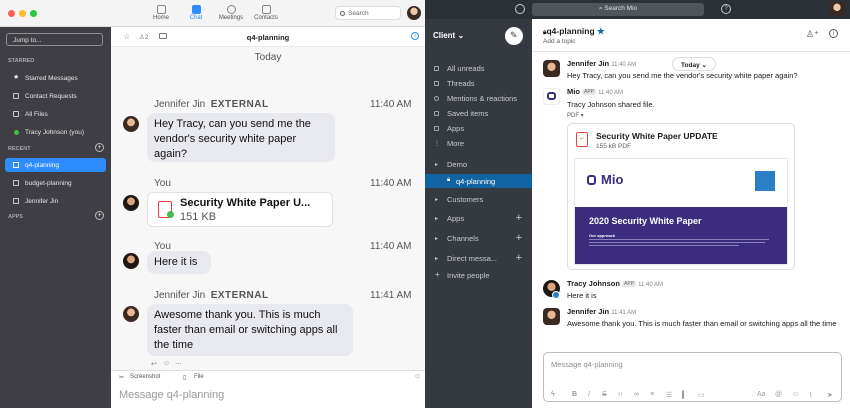  I want to click on add-dm-button: +, so click(519, 258).